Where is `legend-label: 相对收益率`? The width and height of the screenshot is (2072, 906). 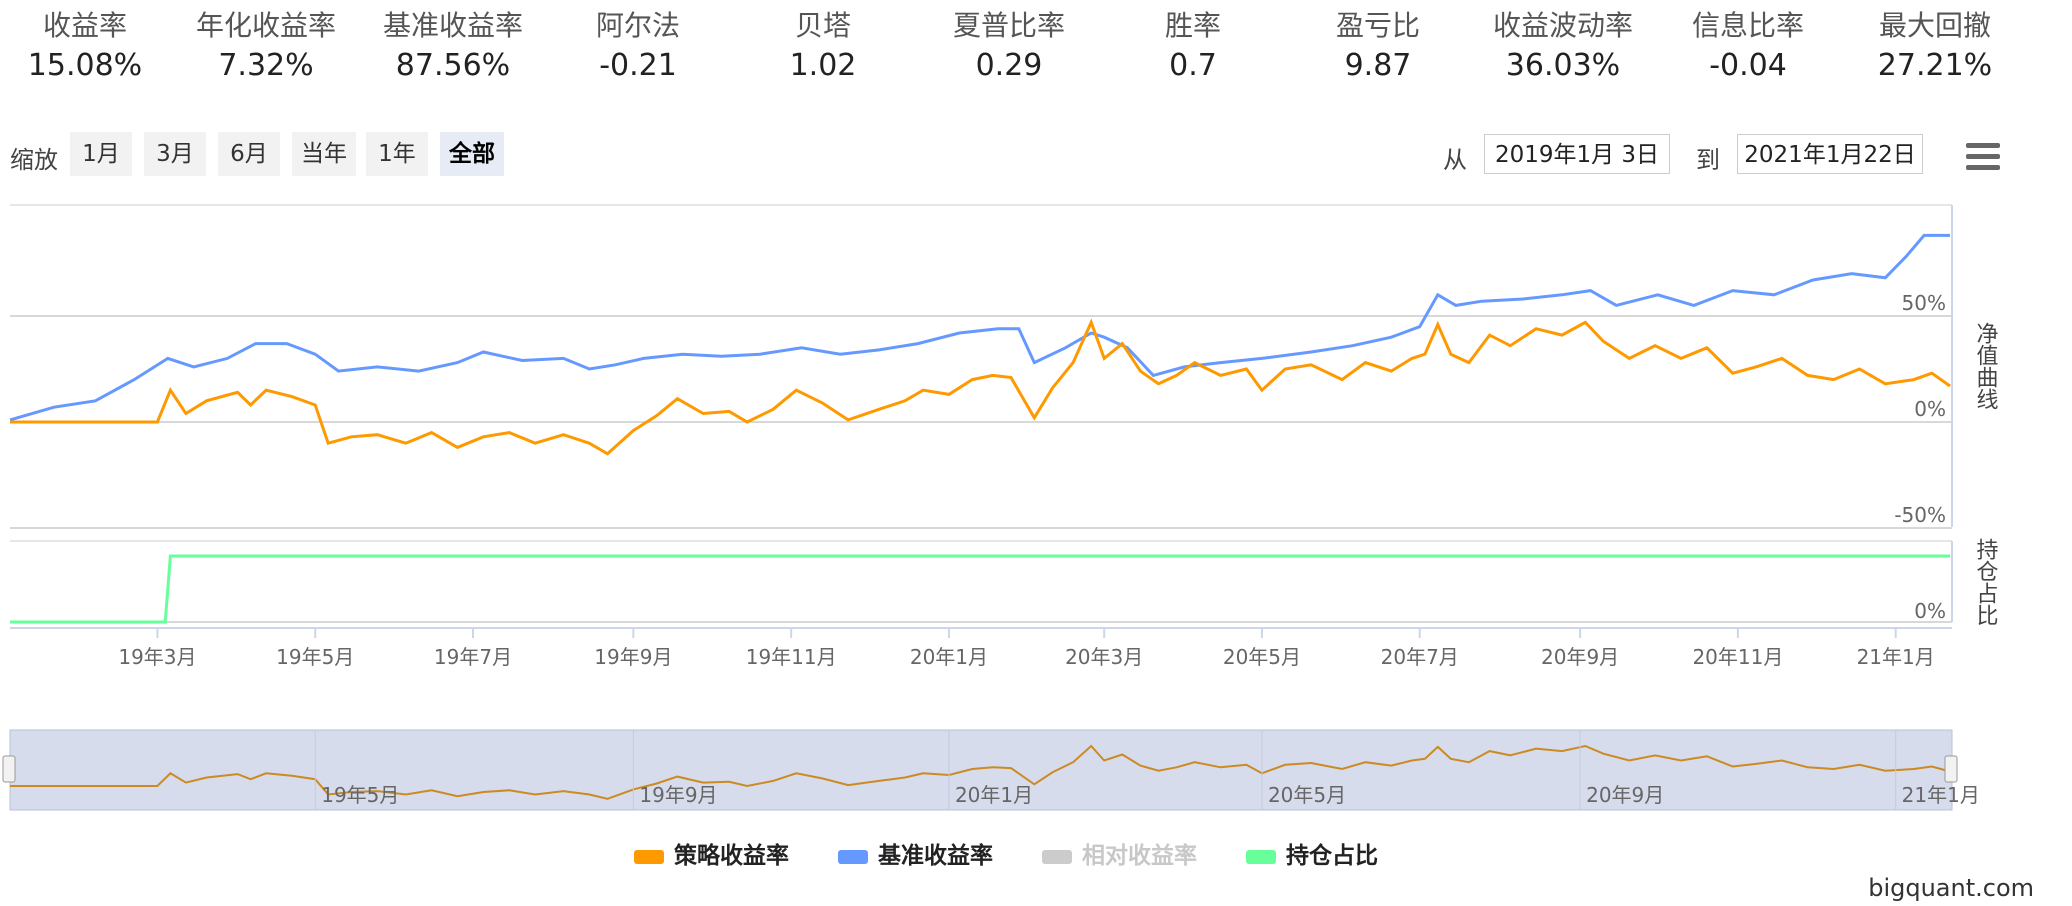
legend-label: 相对收益率 is located at coordinates (1139, 856).